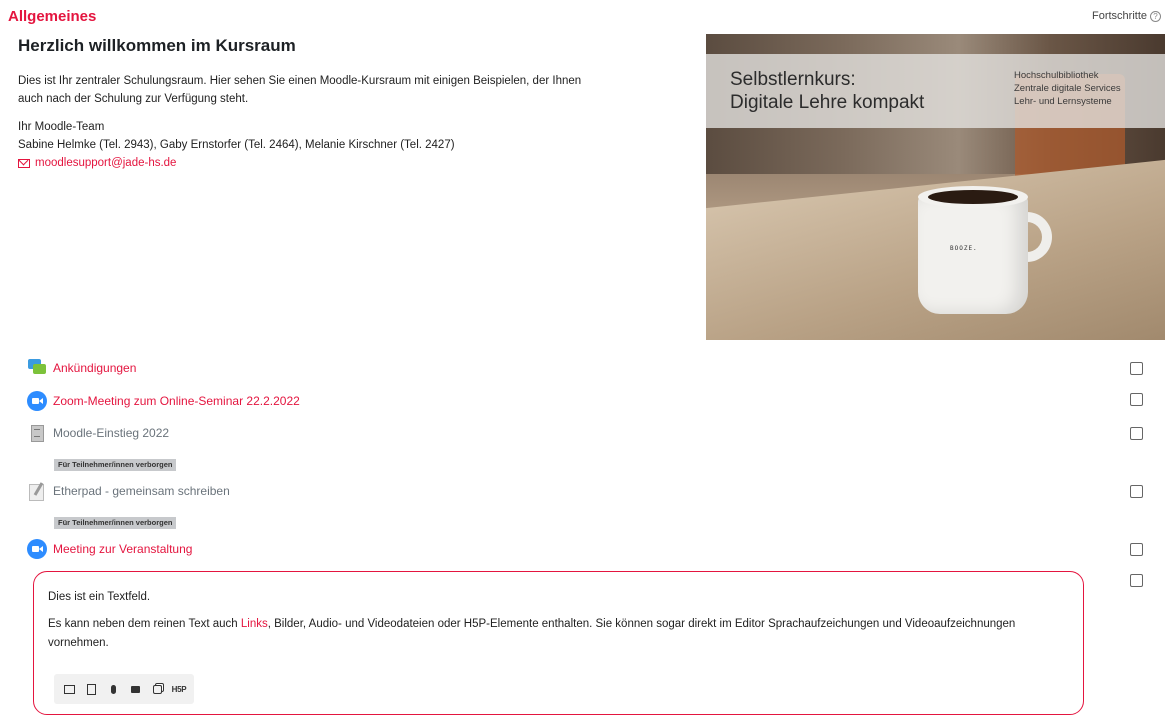 The image size is (1171, 719). I want to click on team-label: Ihr Moodle-Team, so click(61, 127).